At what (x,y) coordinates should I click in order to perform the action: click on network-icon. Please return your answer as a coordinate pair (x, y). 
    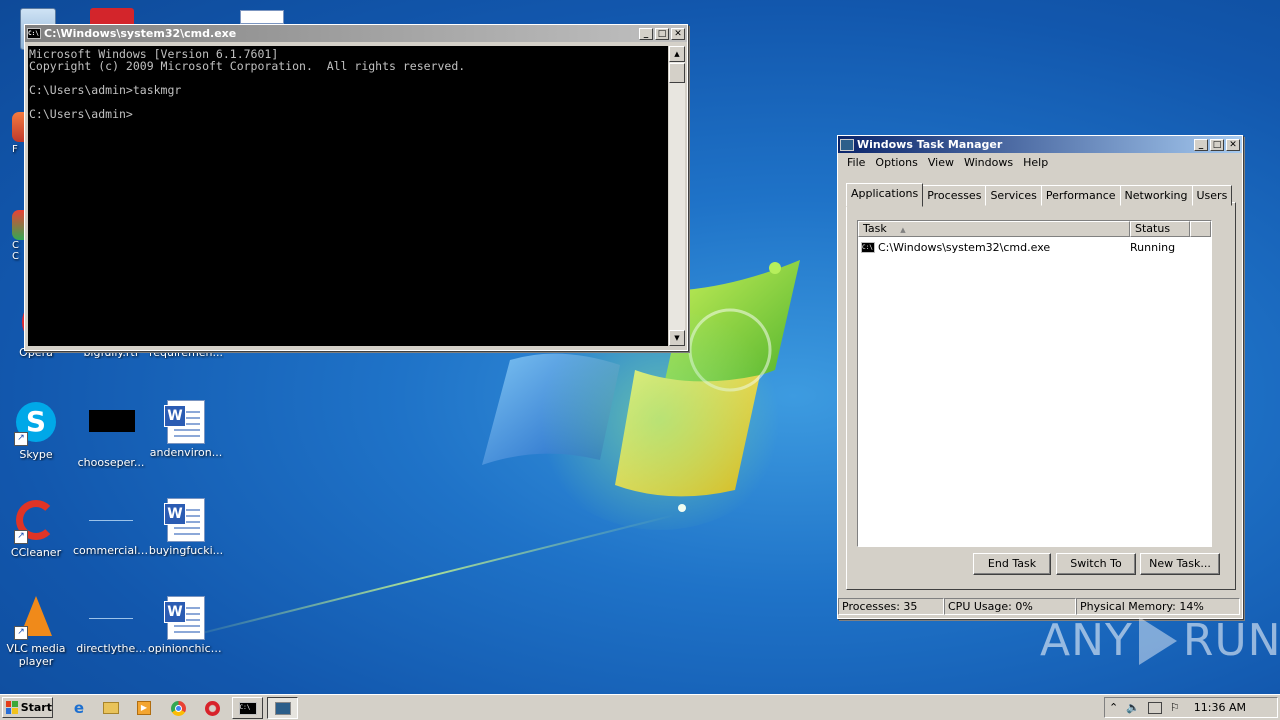
    Looking at the image, I should click on (1154, 707).